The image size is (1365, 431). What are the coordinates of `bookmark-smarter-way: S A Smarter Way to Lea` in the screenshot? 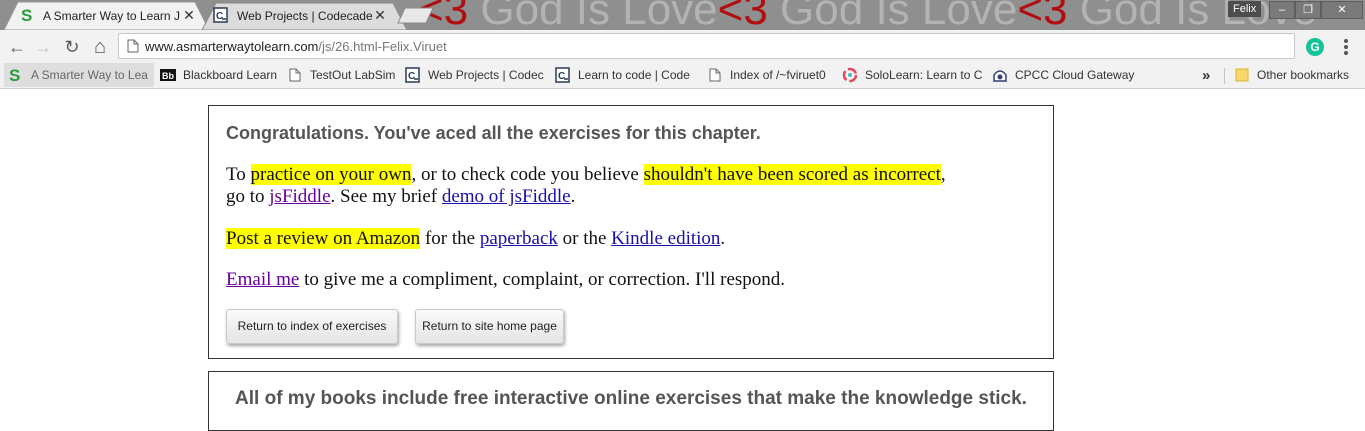 It's located at (79, 75).